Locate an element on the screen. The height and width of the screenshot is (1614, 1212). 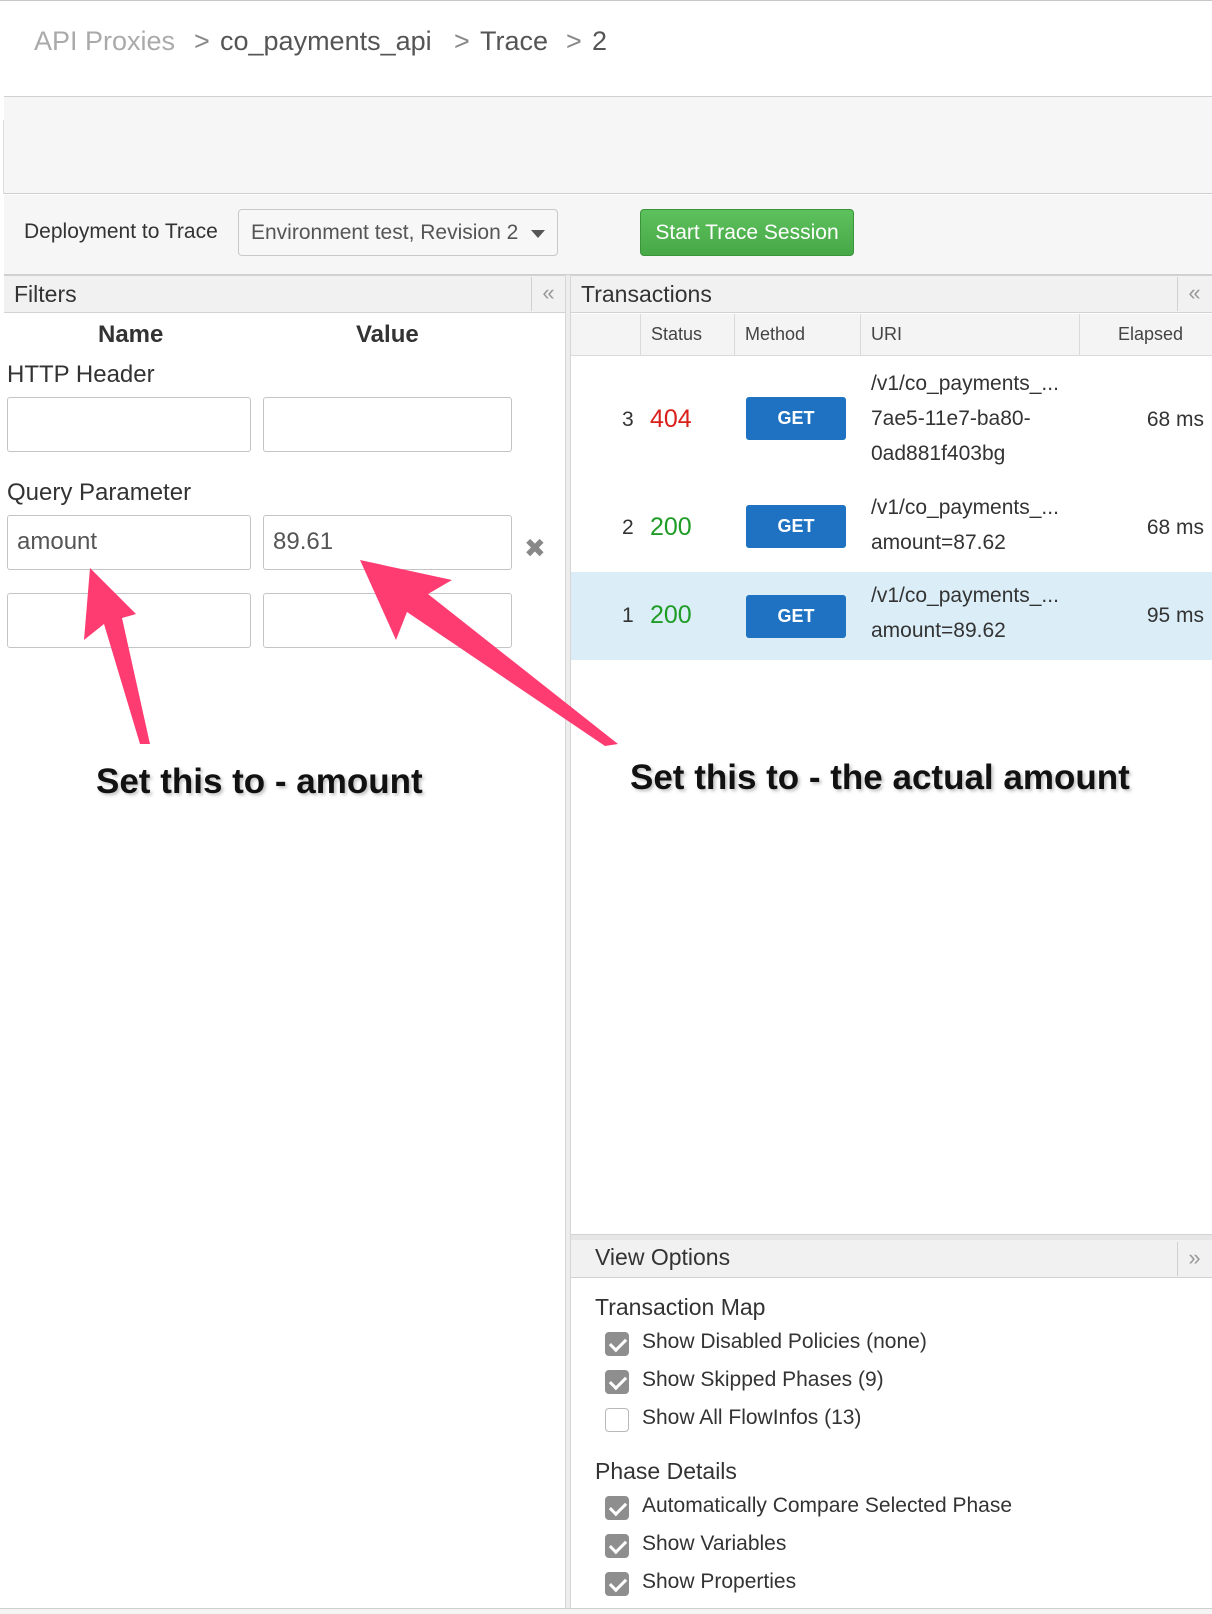
transaction-map-heading: Transaction Map is located at coordinates (680, 1307).